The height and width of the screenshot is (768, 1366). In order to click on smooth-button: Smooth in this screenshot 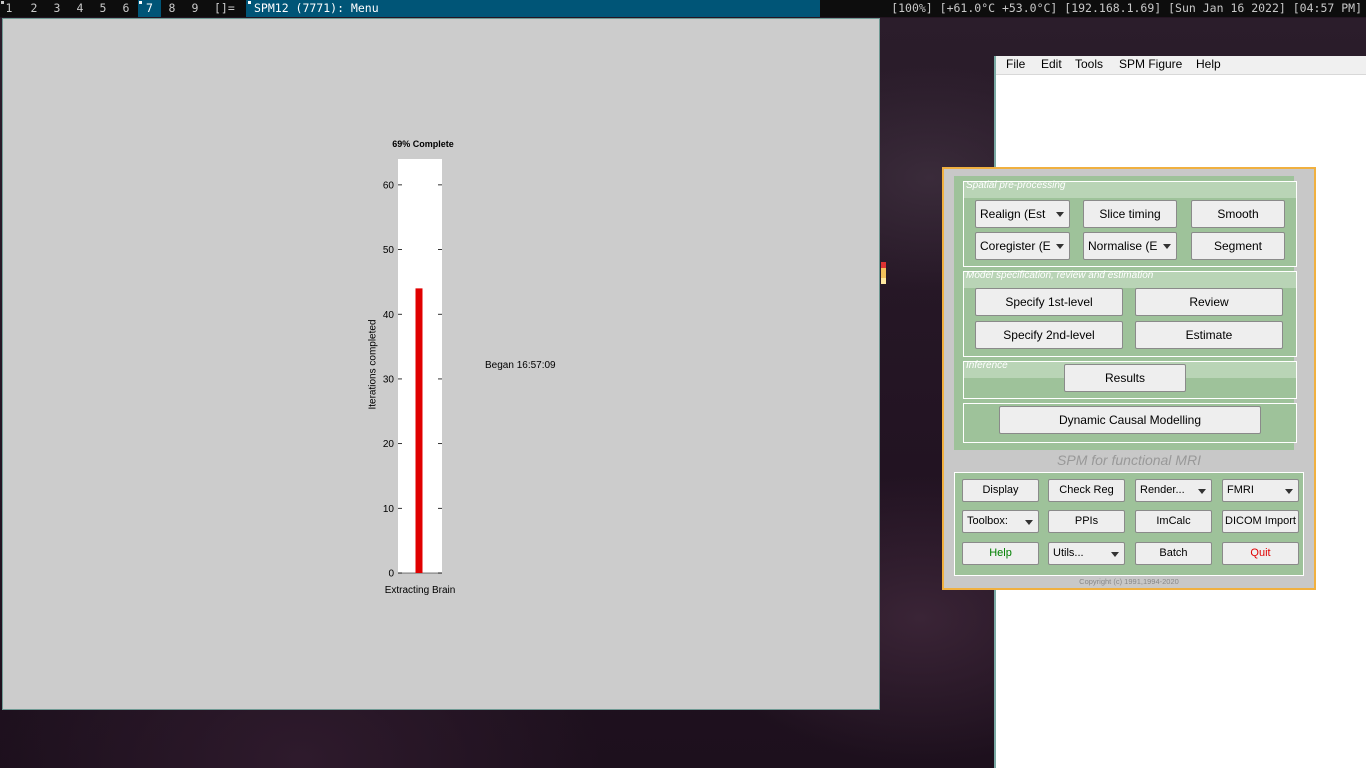, I will do `click(1238, 214)`.